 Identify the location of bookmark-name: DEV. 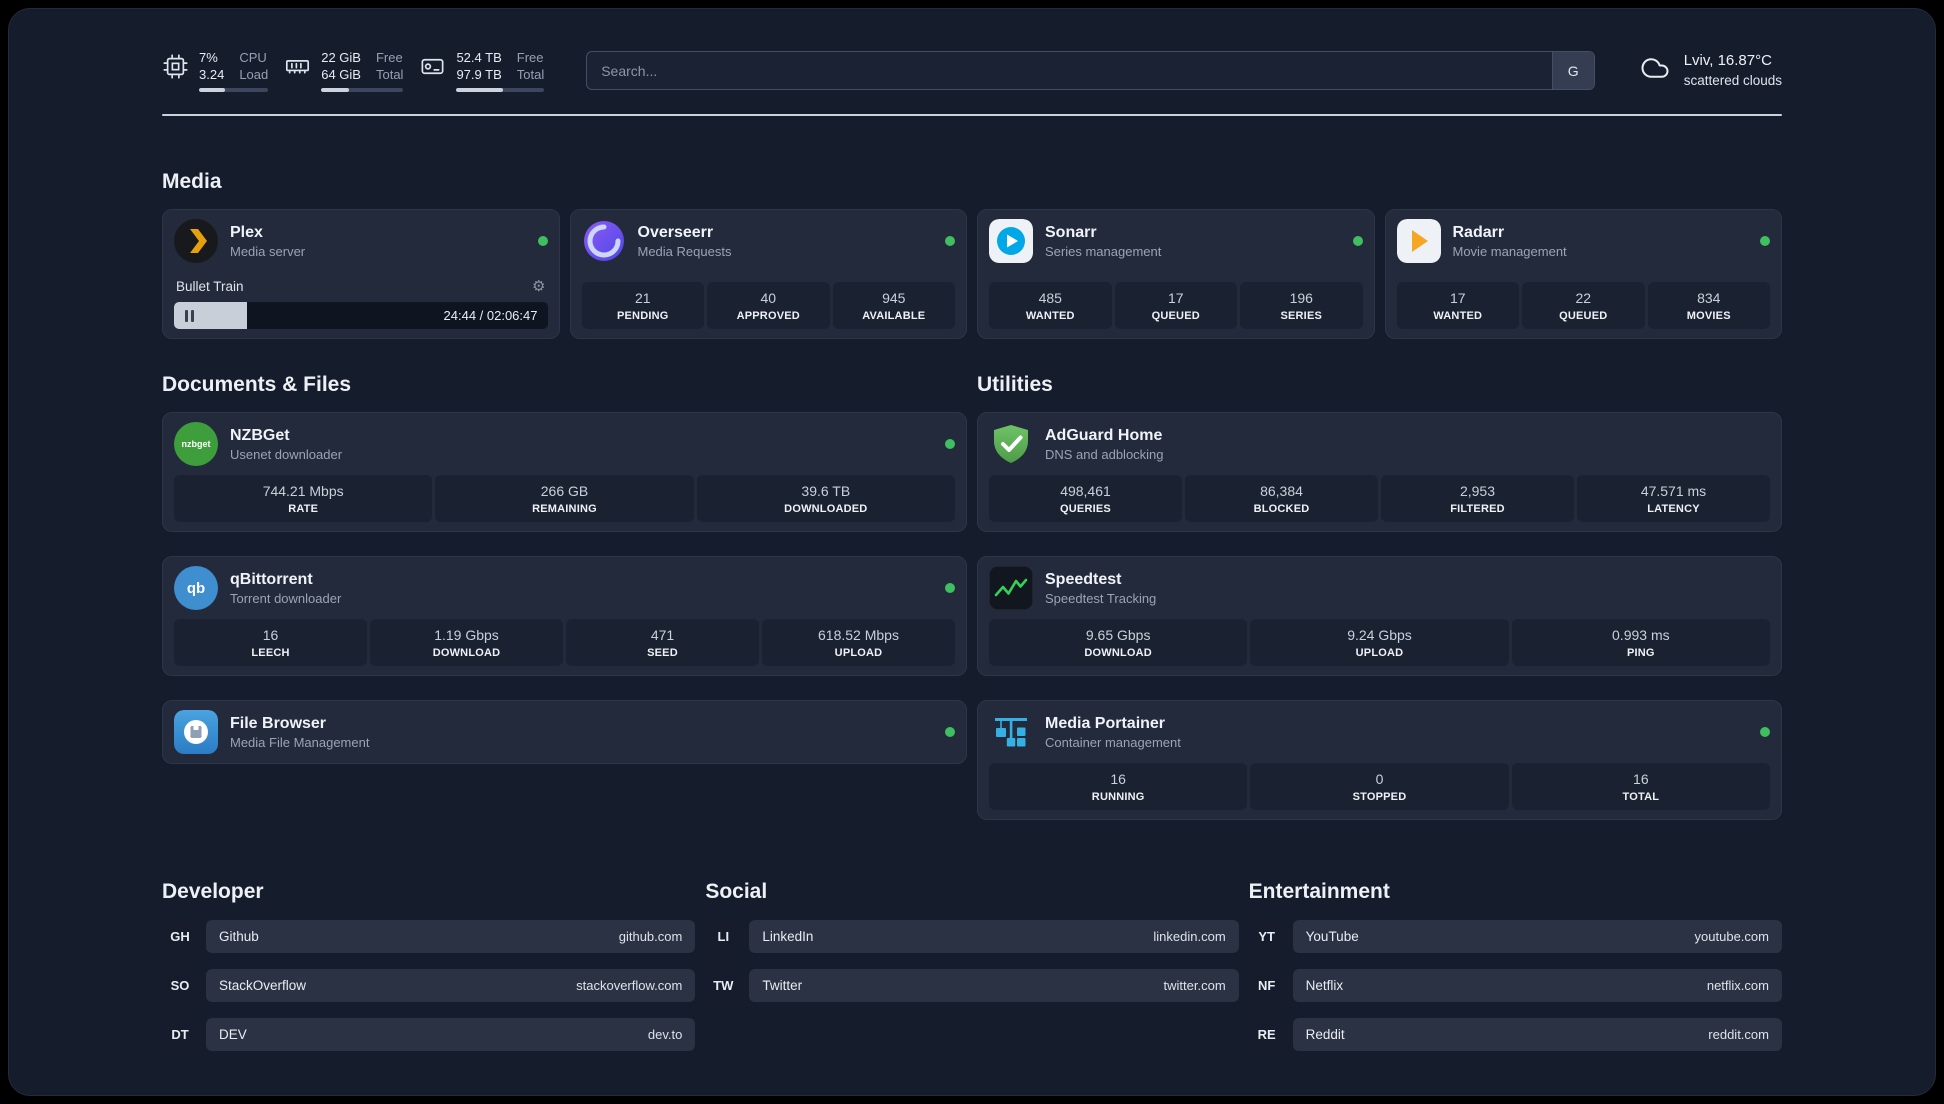
(233, 1035).